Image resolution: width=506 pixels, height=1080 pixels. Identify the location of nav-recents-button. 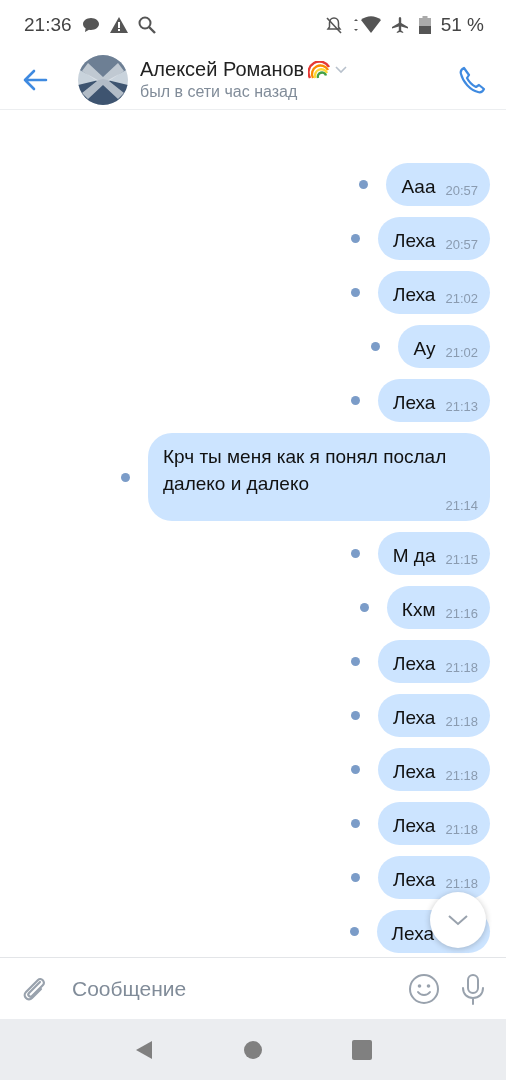
(362, 1049).